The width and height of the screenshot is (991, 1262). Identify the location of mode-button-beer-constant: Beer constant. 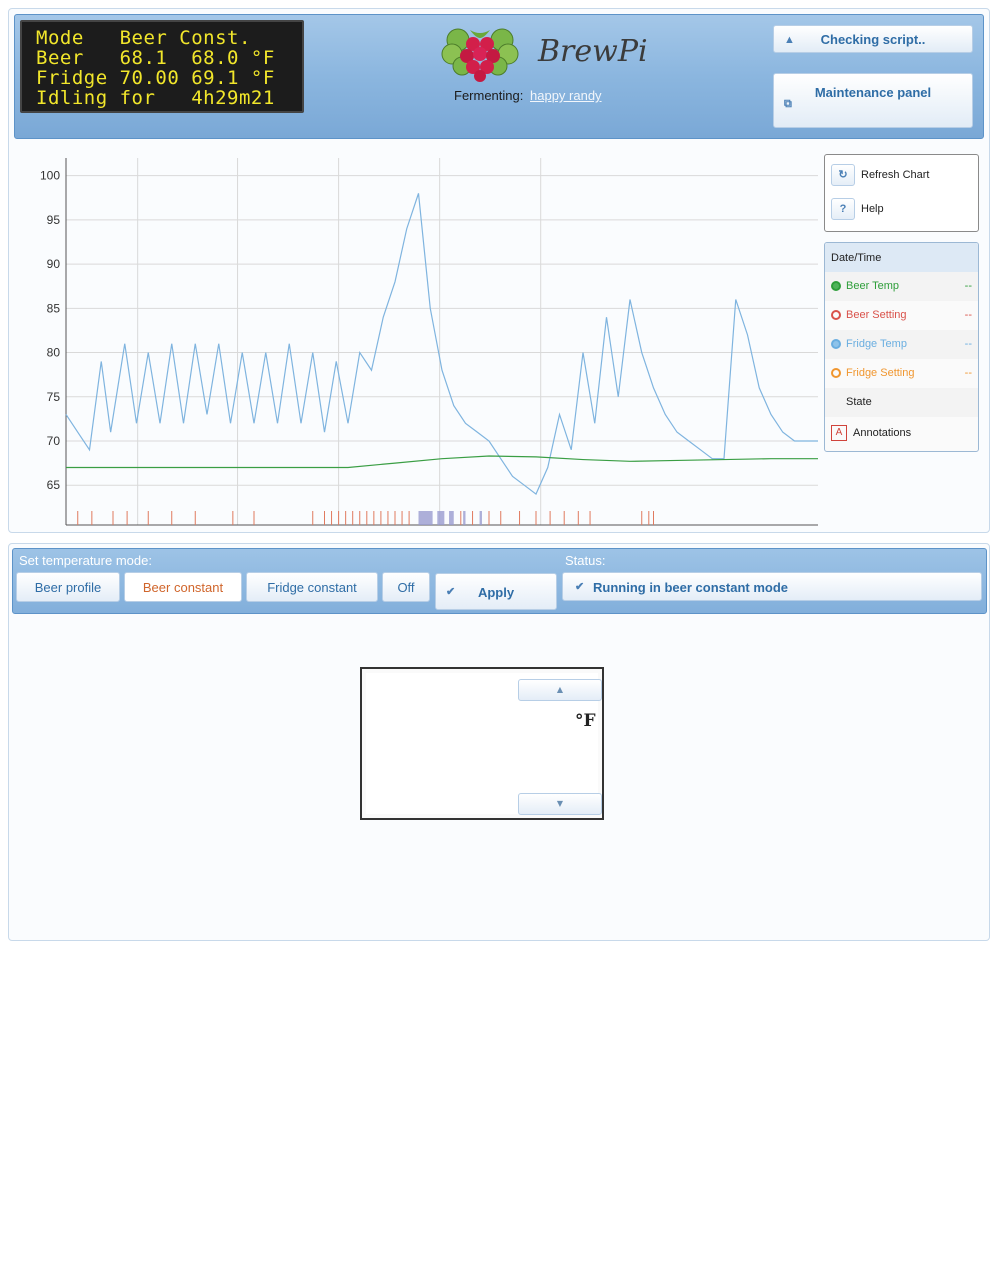
(183, 587).